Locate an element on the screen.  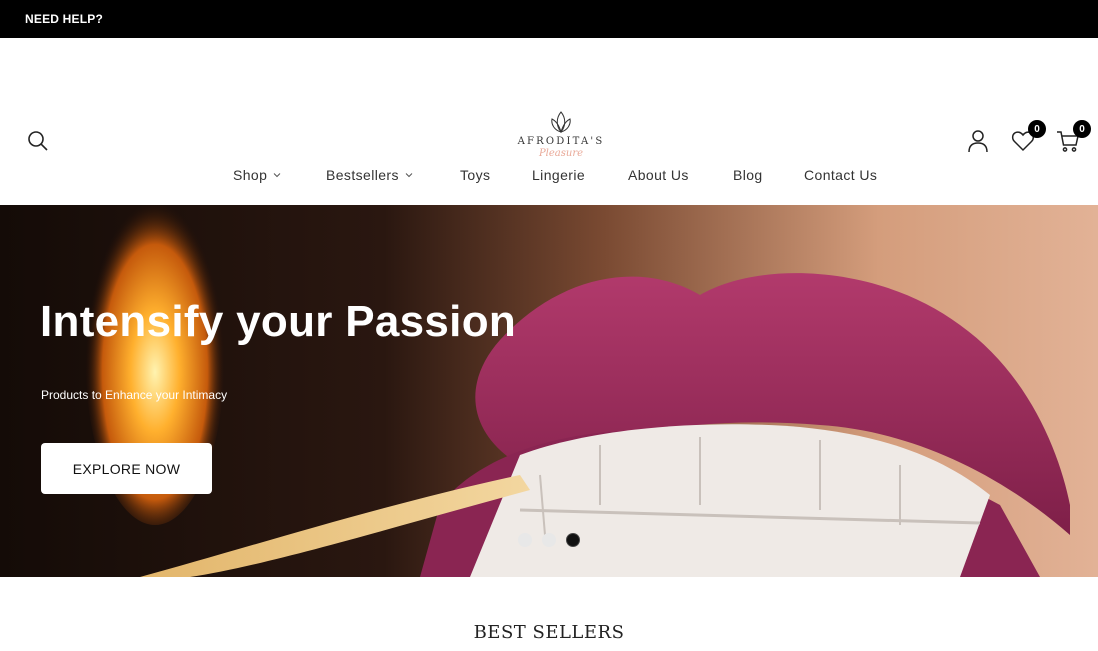
best-sellers-heading: BEST SELLERS is located at coordinates (549, 632).